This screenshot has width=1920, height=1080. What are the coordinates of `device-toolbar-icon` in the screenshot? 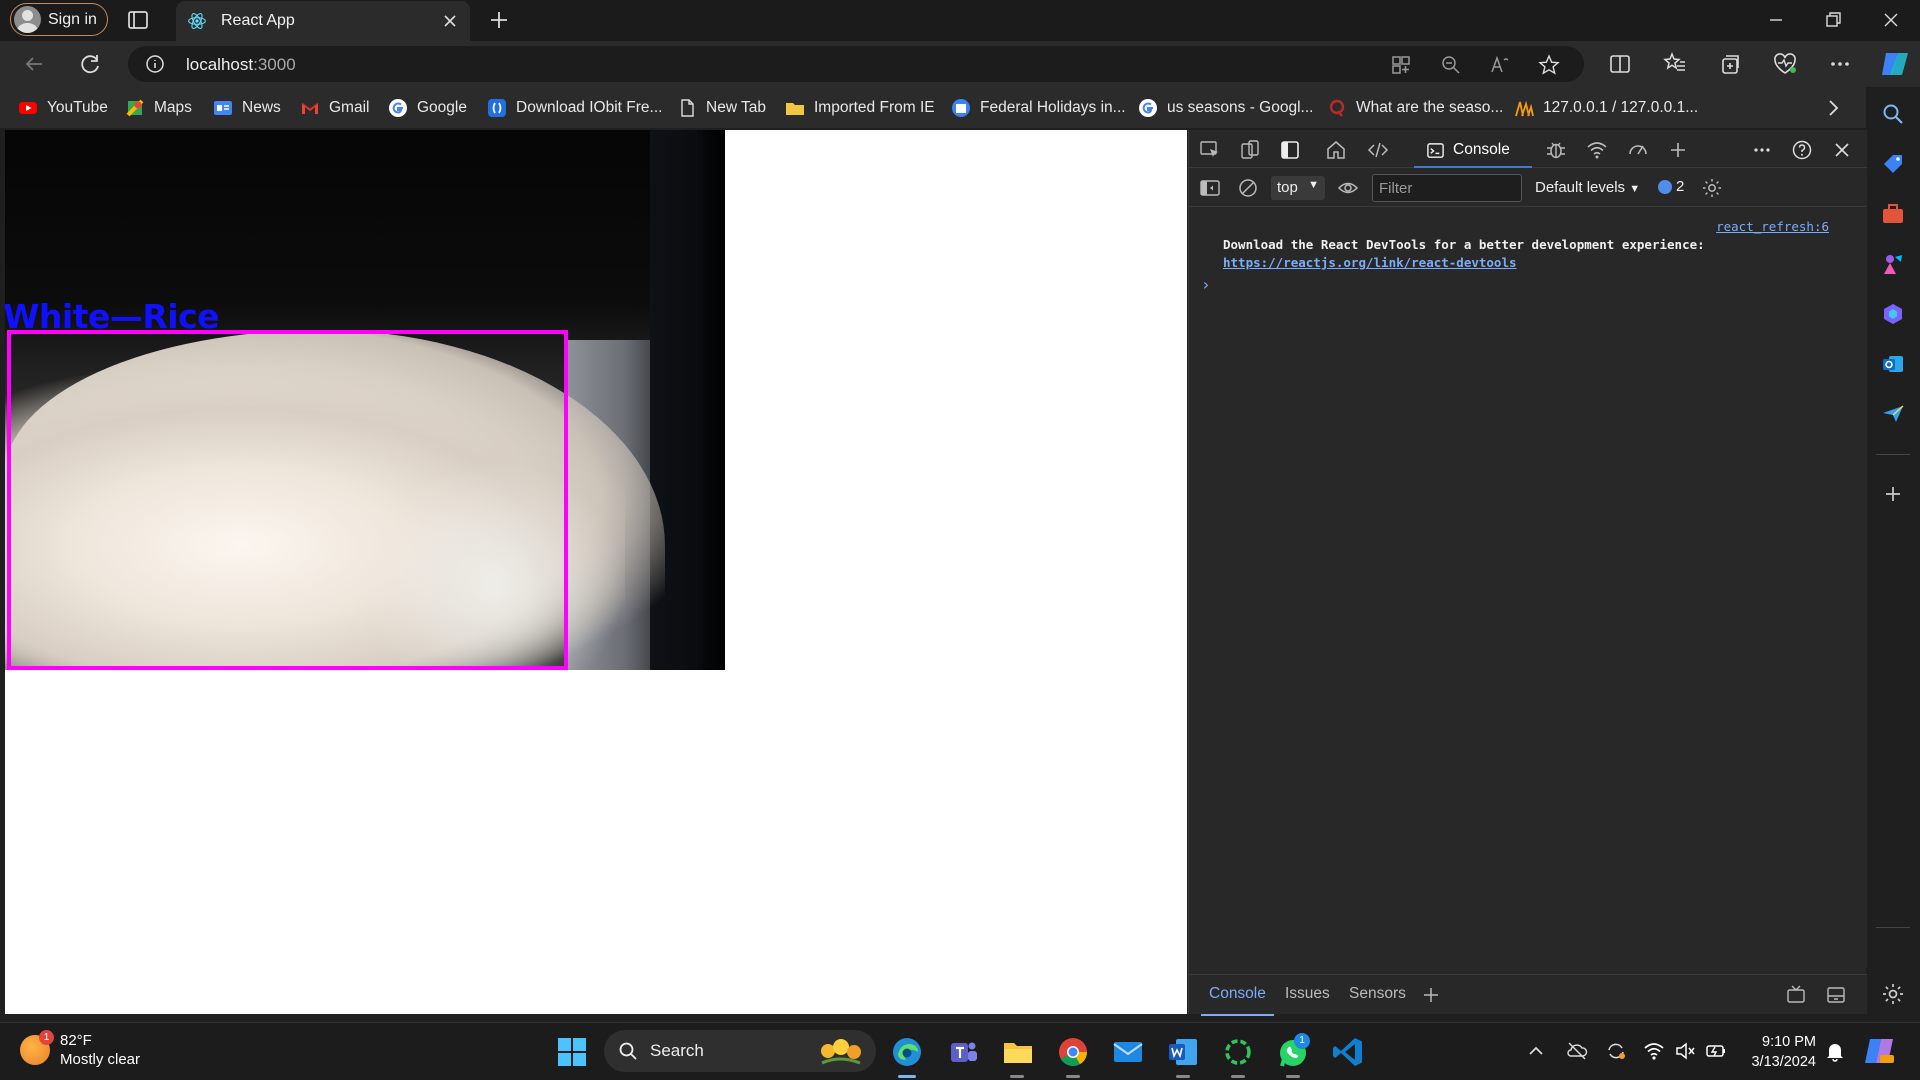 It's located at (1250, 150).